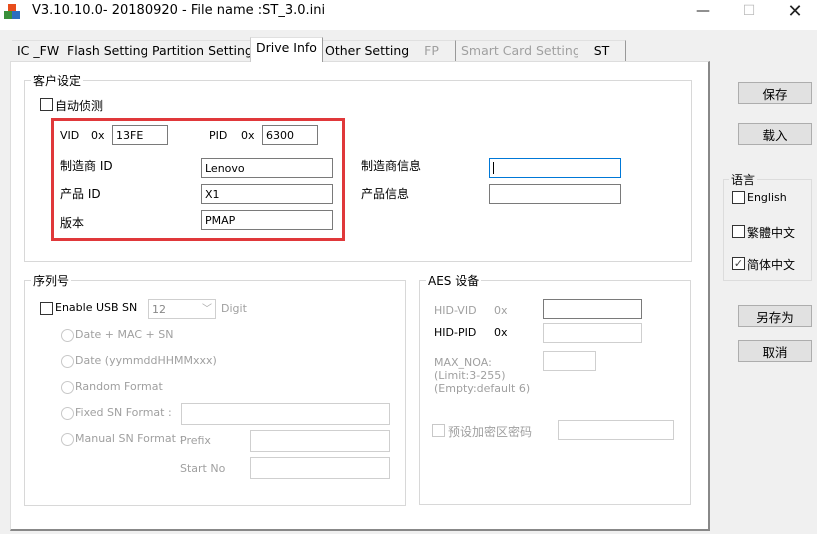 Image resolution: width=817 pixels, height=534 pixels. Describe the element at coordinates (738, 231) in the screenshot. I see `language-traditional-chinese-checkbox` at that location.